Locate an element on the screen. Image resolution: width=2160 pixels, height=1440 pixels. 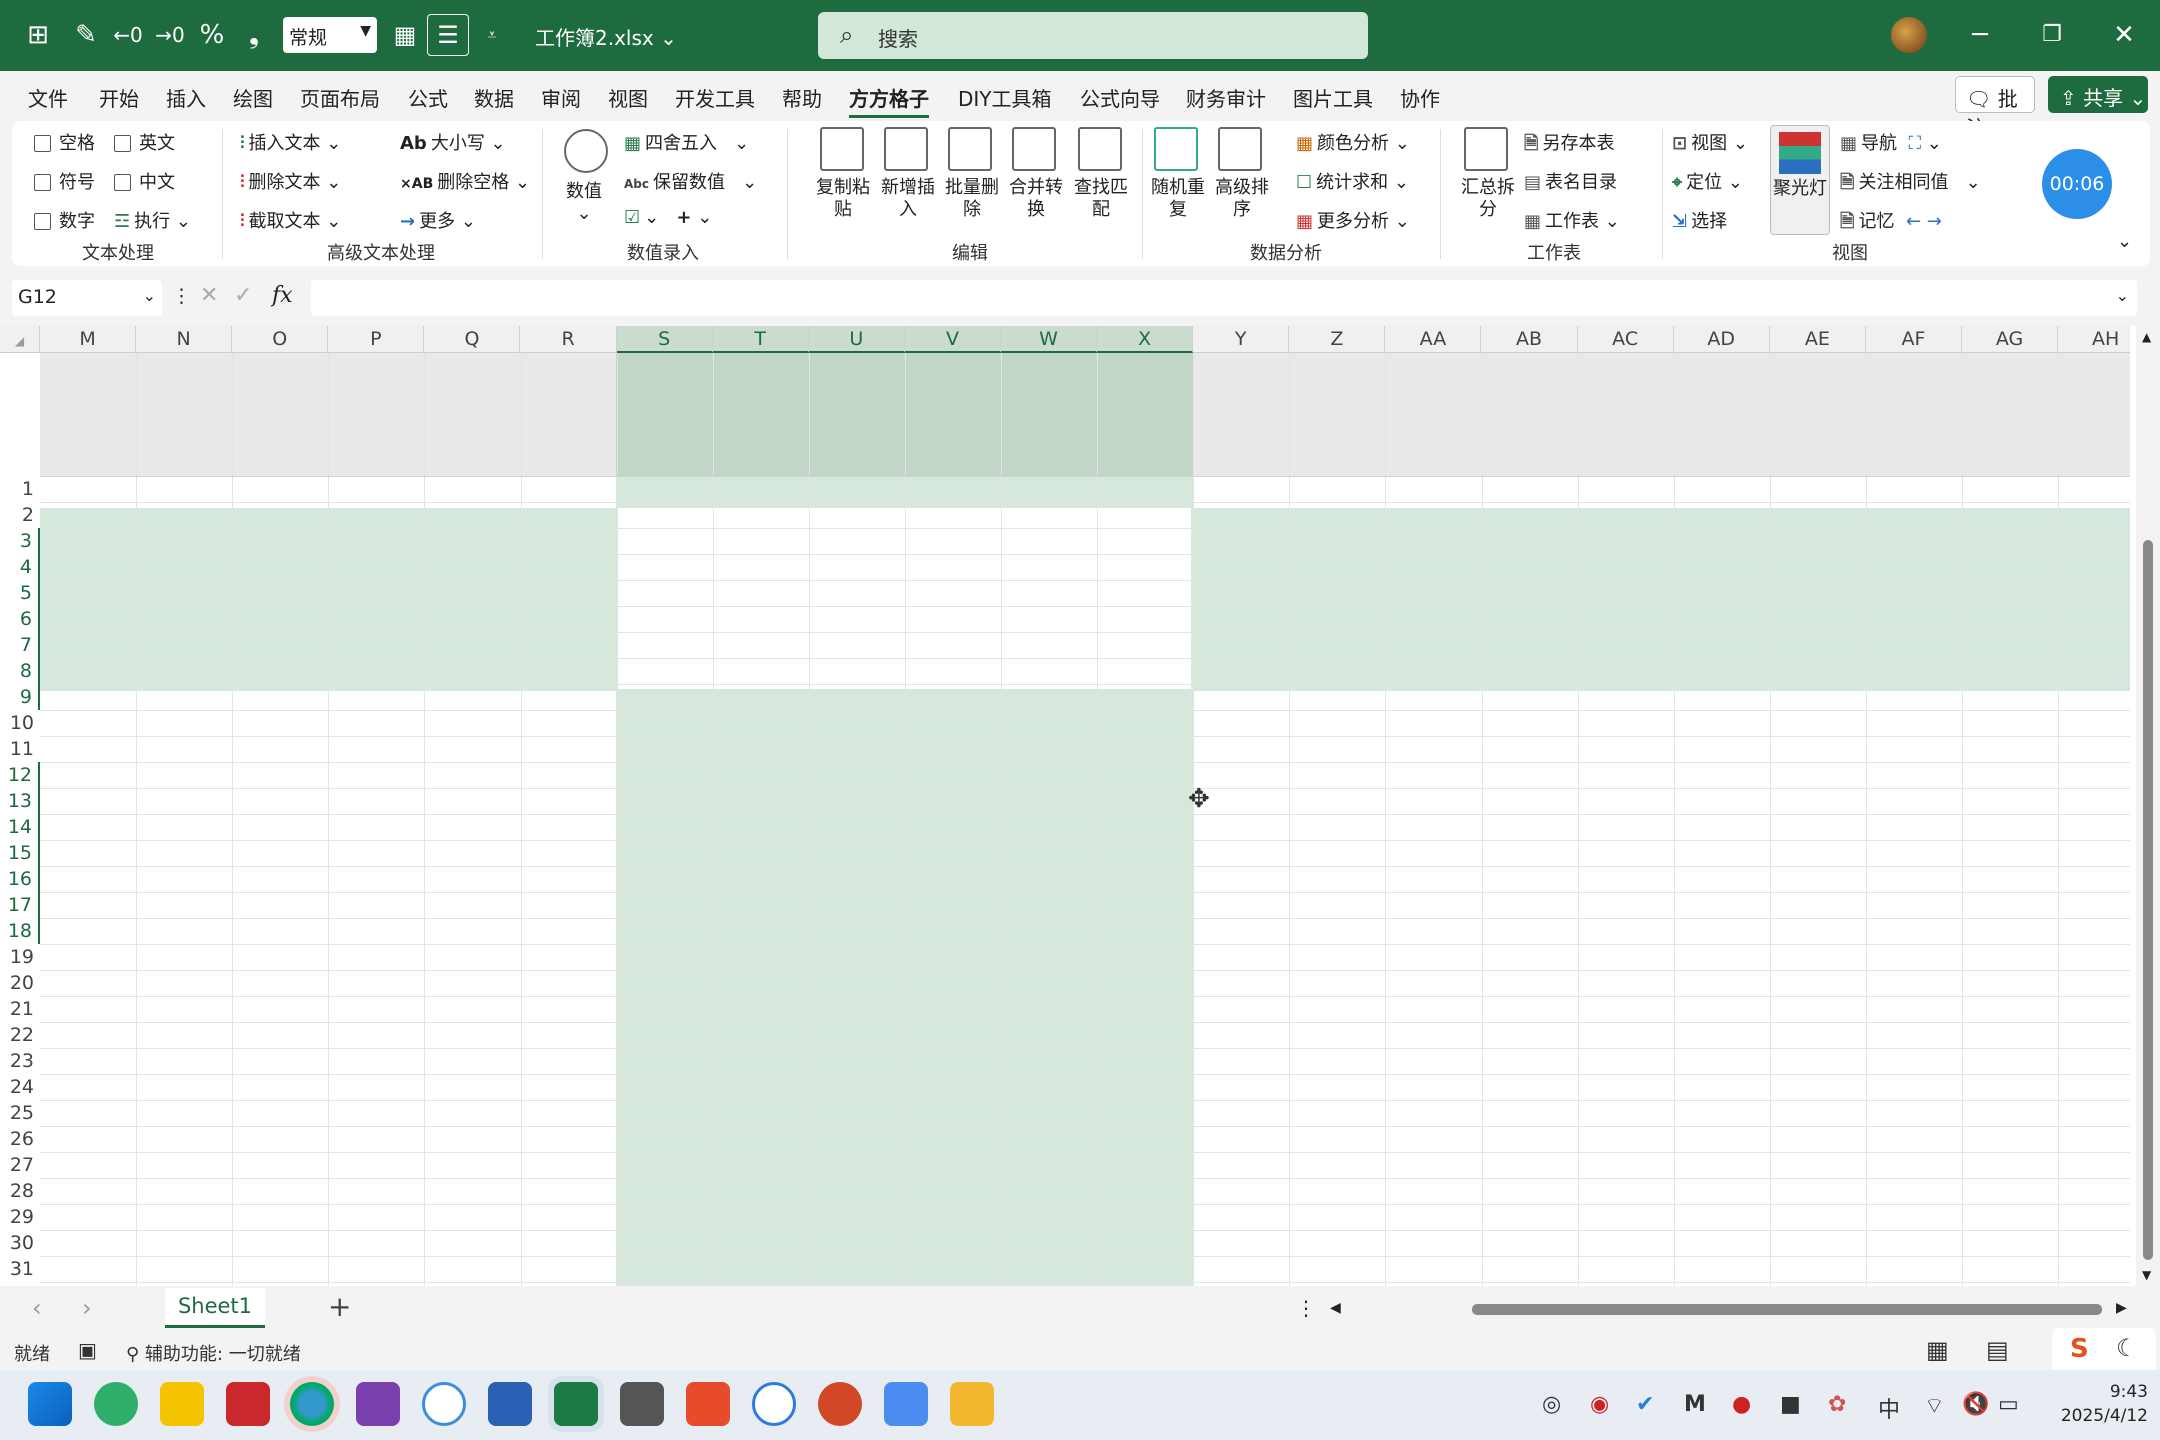
column-header-Z: Z is located at coordinates (1337, 339).